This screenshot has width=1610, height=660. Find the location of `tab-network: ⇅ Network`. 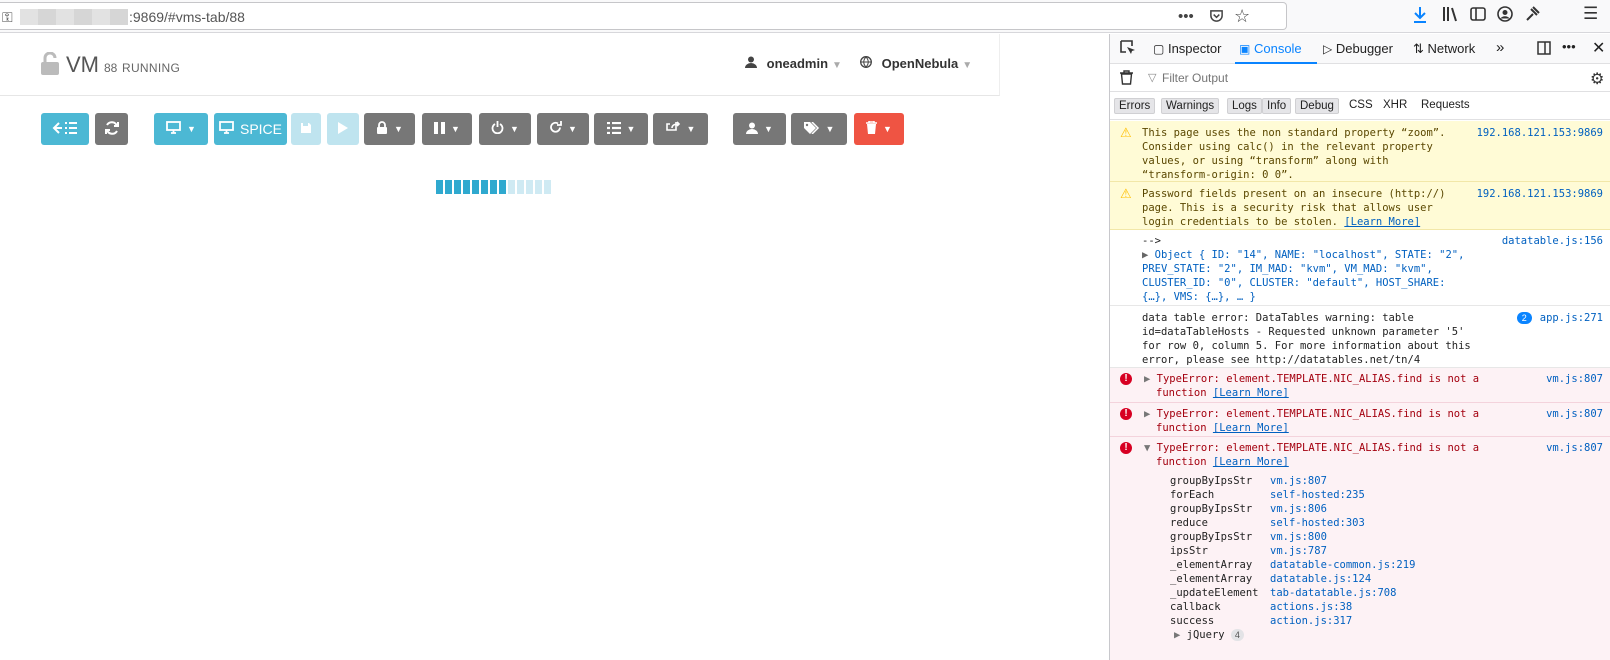

tab-network: ⇅ Network is located at coordinates (1444, 49).